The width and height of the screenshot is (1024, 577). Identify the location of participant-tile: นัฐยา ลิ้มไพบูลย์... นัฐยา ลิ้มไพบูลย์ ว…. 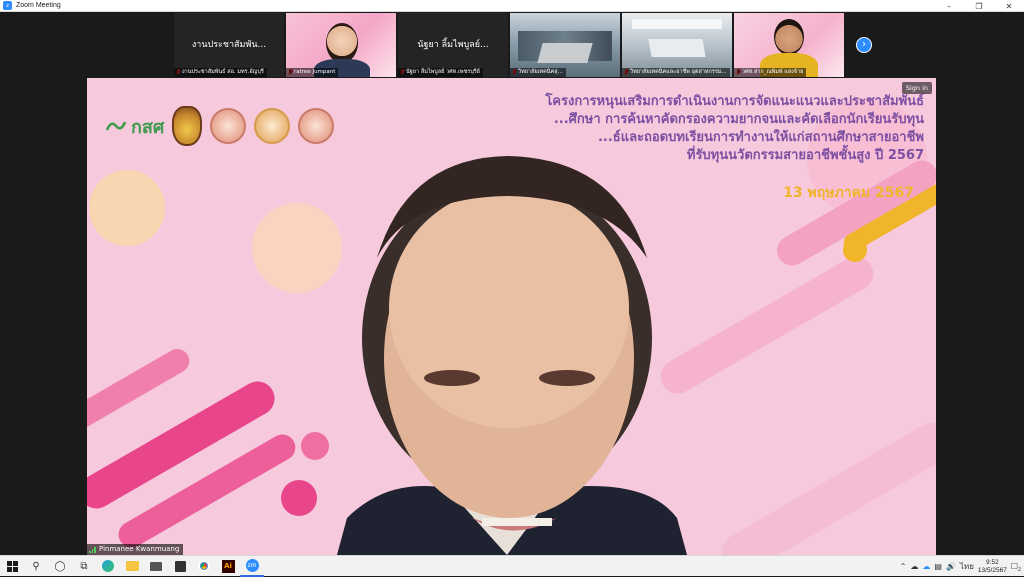
(453, 45).